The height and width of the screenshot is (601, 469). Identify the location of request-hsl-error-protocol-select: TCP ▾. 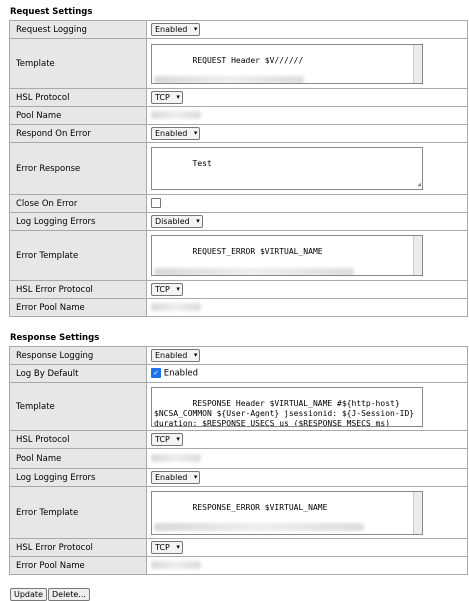
(167, 289).